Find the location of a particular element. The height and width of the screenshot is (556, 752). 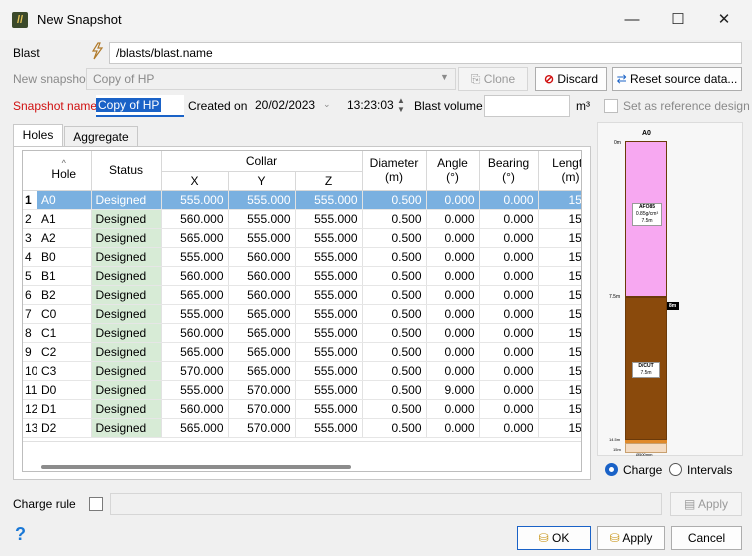

y-column-header: Y is located at coordinates (262, 181).